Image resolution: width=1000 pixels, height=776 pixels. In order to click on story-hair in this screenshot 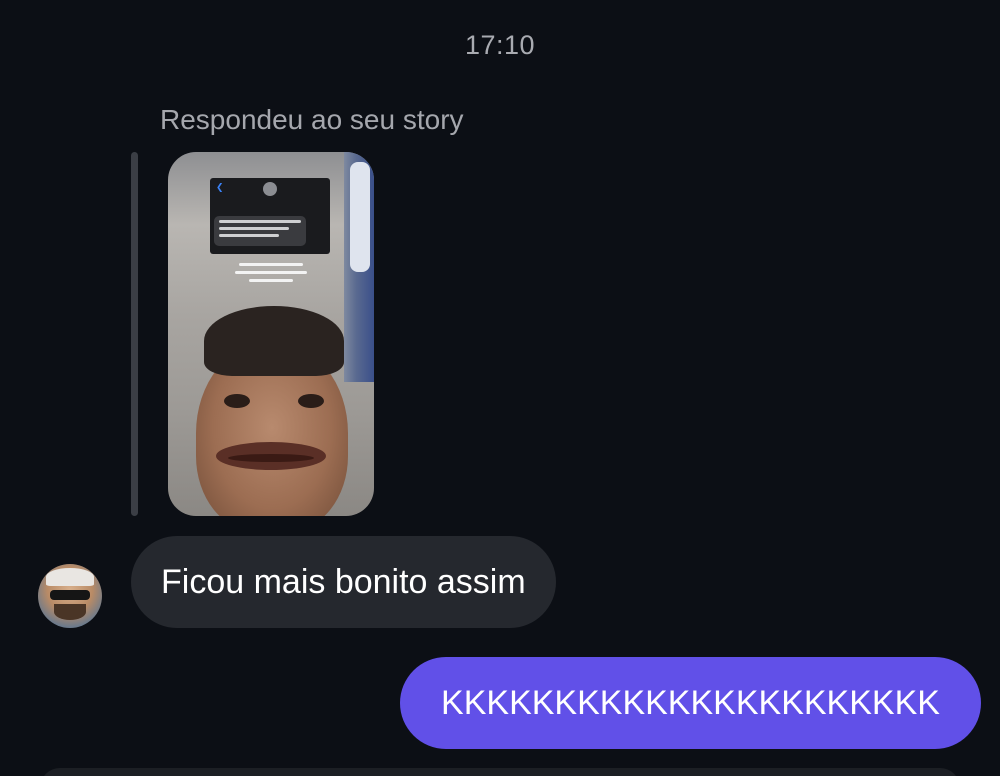, I will do `click(274, 341)`.